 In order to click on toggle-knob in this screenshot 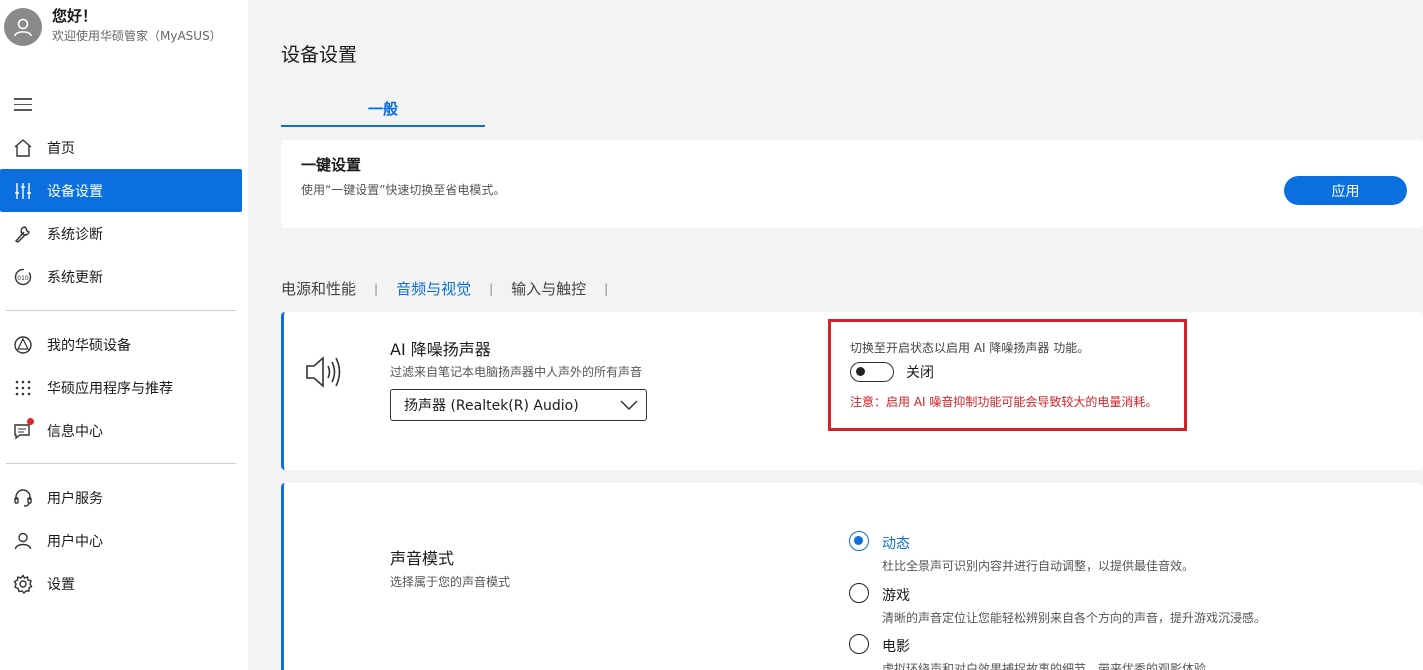, I will do `click(860, 371)`.